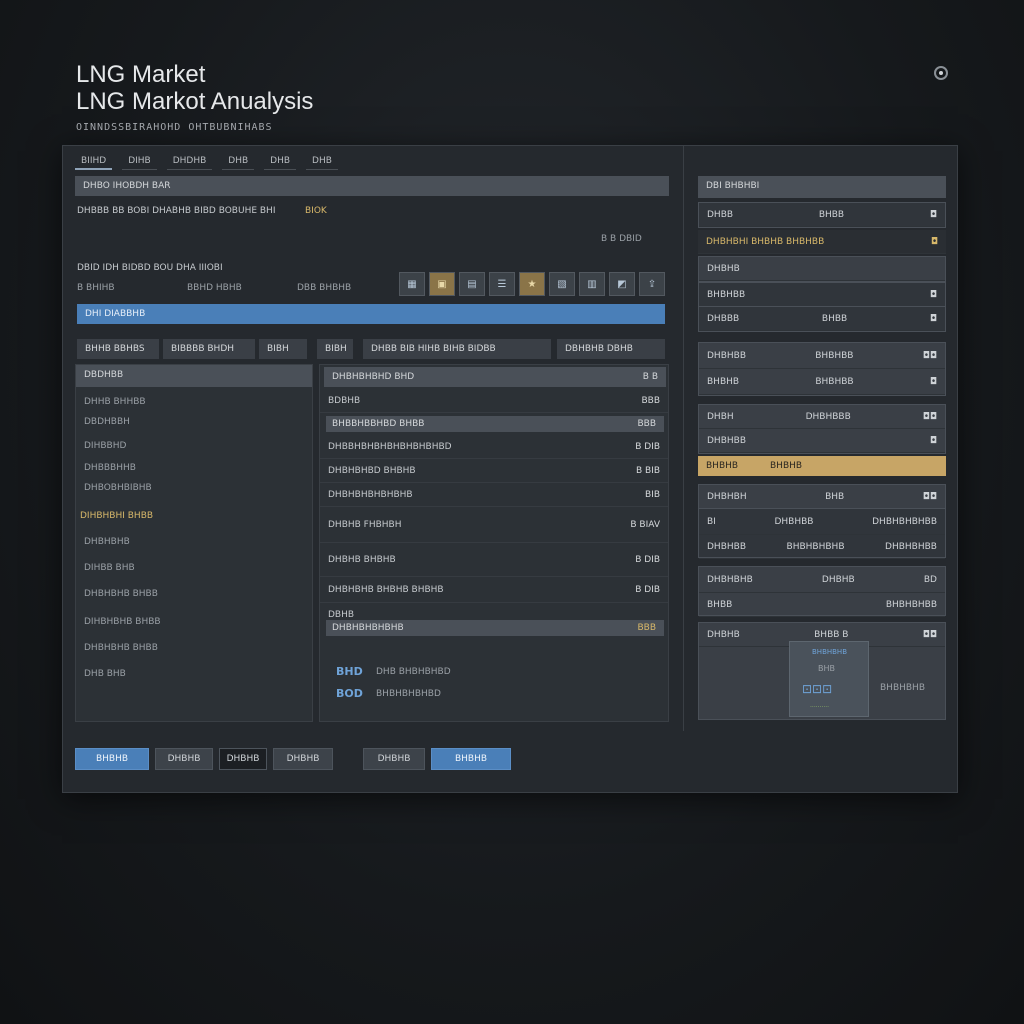  I want to click on table-icon: ▥, so click(592, 284).